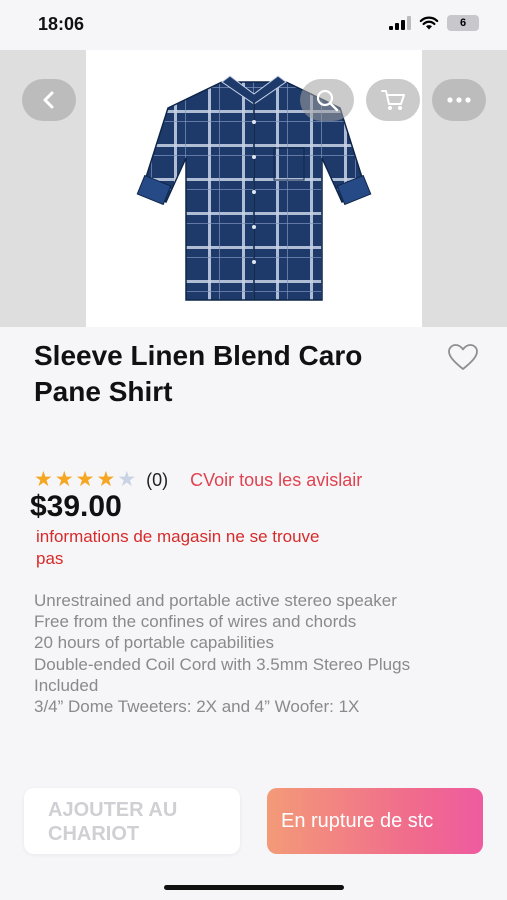 This screenshot has width=507, height=900. Describe the element at coordinates (375, 821) in the screenshot. I see `out-of-stock-button: En rupture de stc` at that location.